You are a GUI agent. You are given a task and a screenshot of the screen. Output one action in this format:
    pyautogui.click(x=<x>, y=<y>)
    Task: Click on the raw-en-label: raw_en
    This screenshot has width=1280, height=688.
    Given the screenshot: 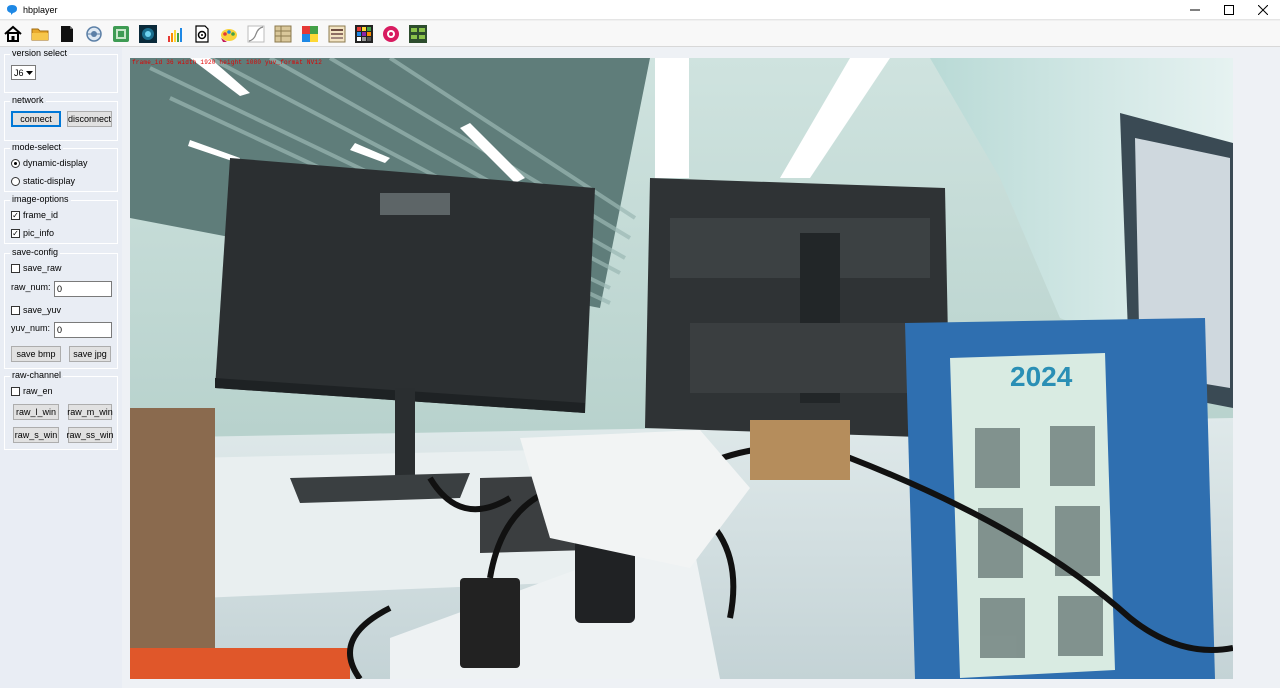 What is the action you would take?
    pyautogui.click(x=38, y=391)
    